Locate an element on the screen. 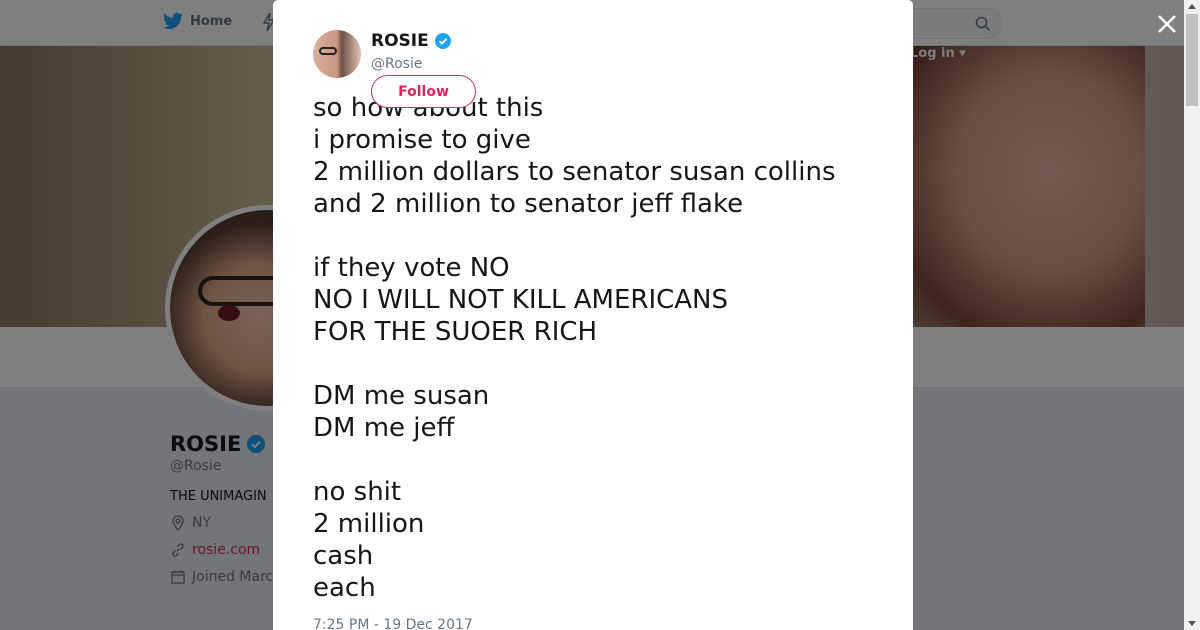  tweet-author-avatar is located at coordinates (337, 54).